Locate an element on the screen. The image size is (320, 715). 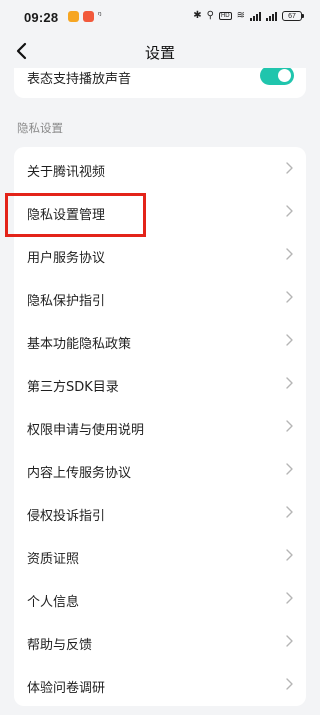
status-indicators: ✱ ⚲ HD ≋ 67 is located at coordinates (248, 15).